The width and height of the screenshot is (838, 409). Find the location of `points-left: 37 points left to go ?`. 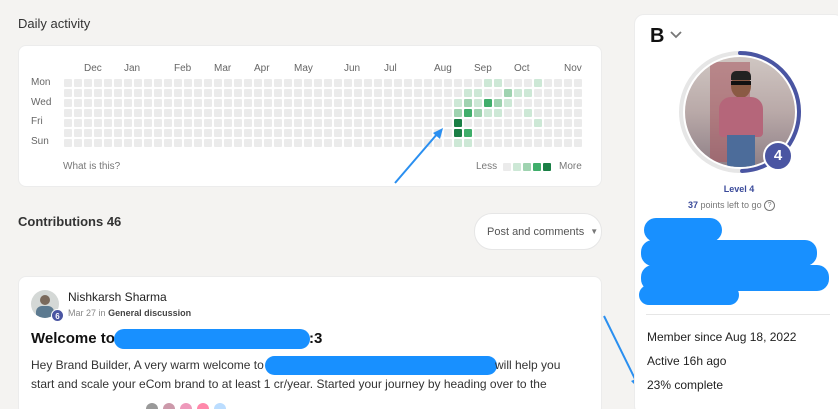

points-left: 37 points left to go ? is located at coordinates (732, 206).